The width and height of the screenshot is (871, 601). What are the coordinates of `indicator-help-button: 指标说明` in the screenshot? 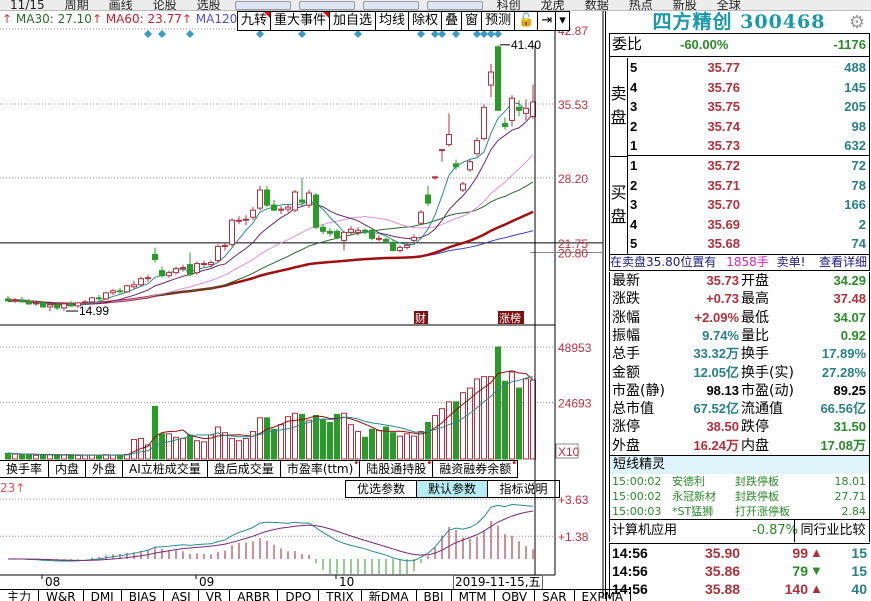 It's located at (523, 489).